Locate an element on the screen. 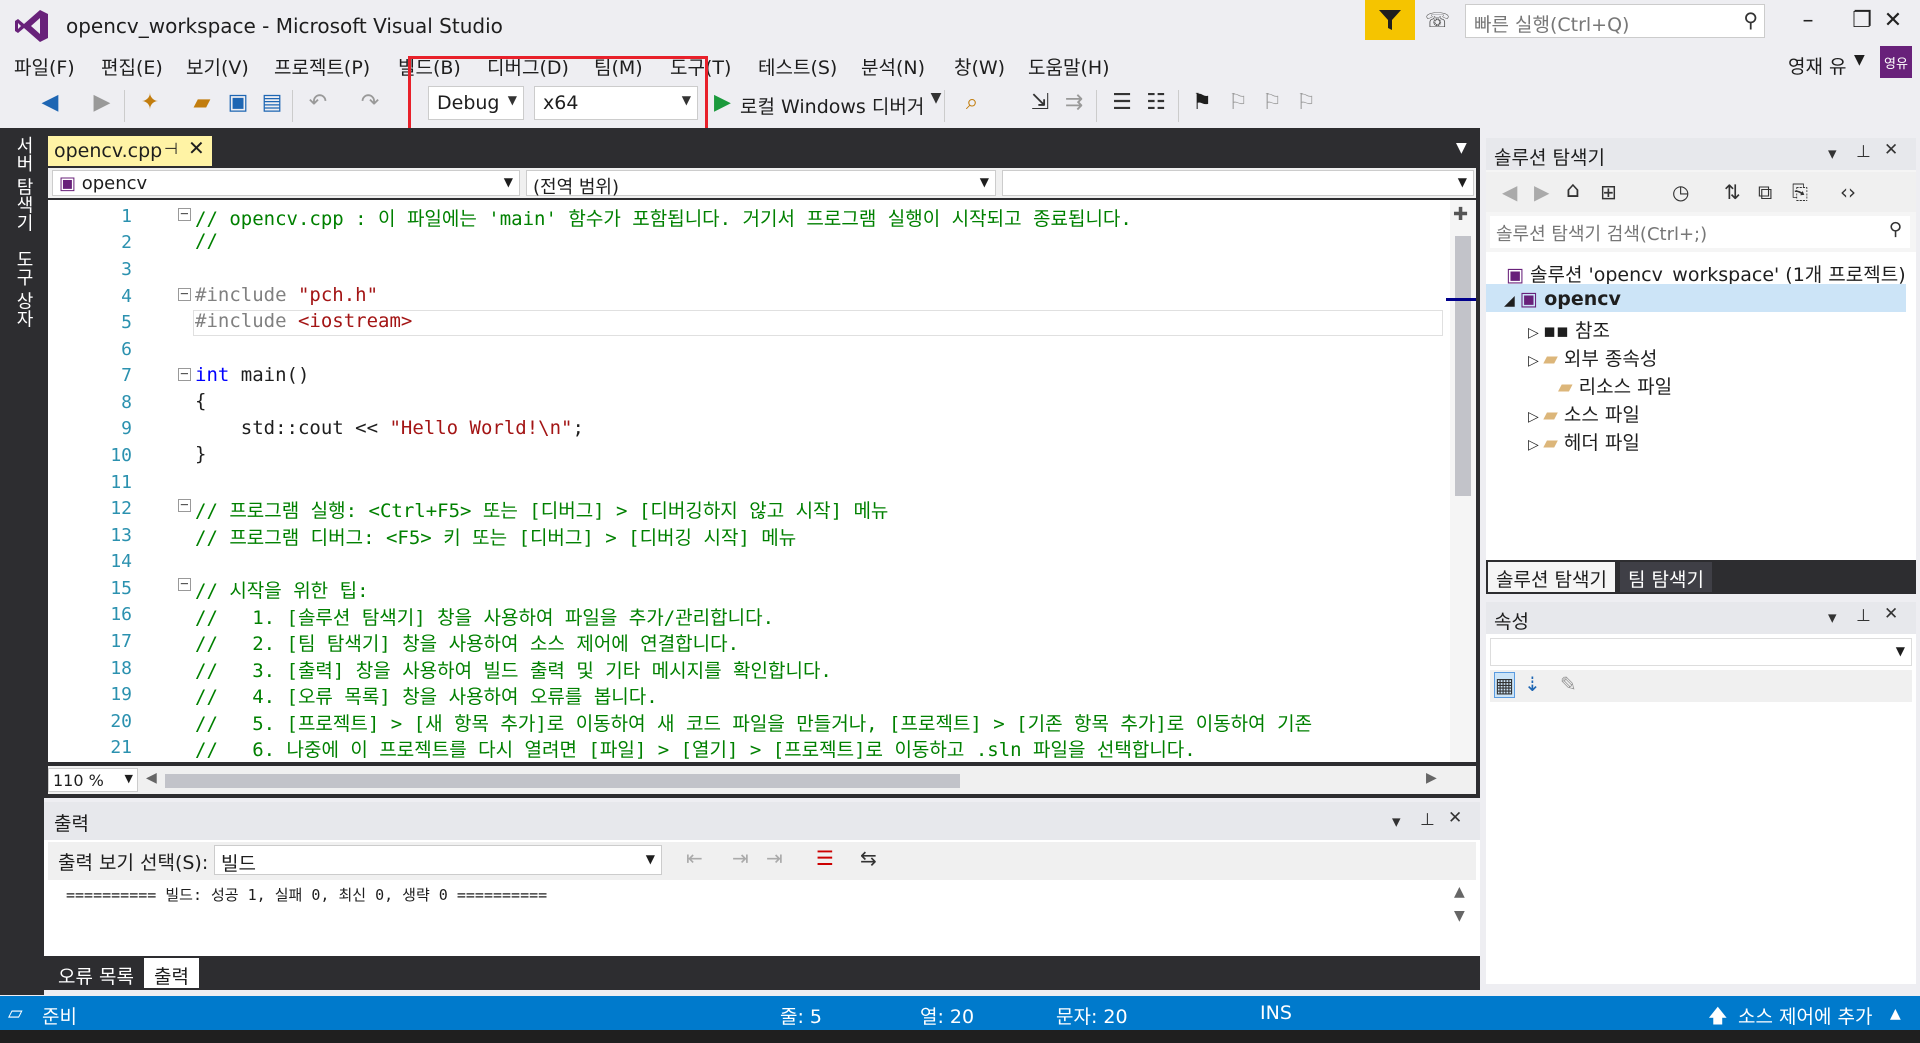 This screenshot has width=1920, height=1043. pin-icon: ⊣ is located at coordinates (171, 148).